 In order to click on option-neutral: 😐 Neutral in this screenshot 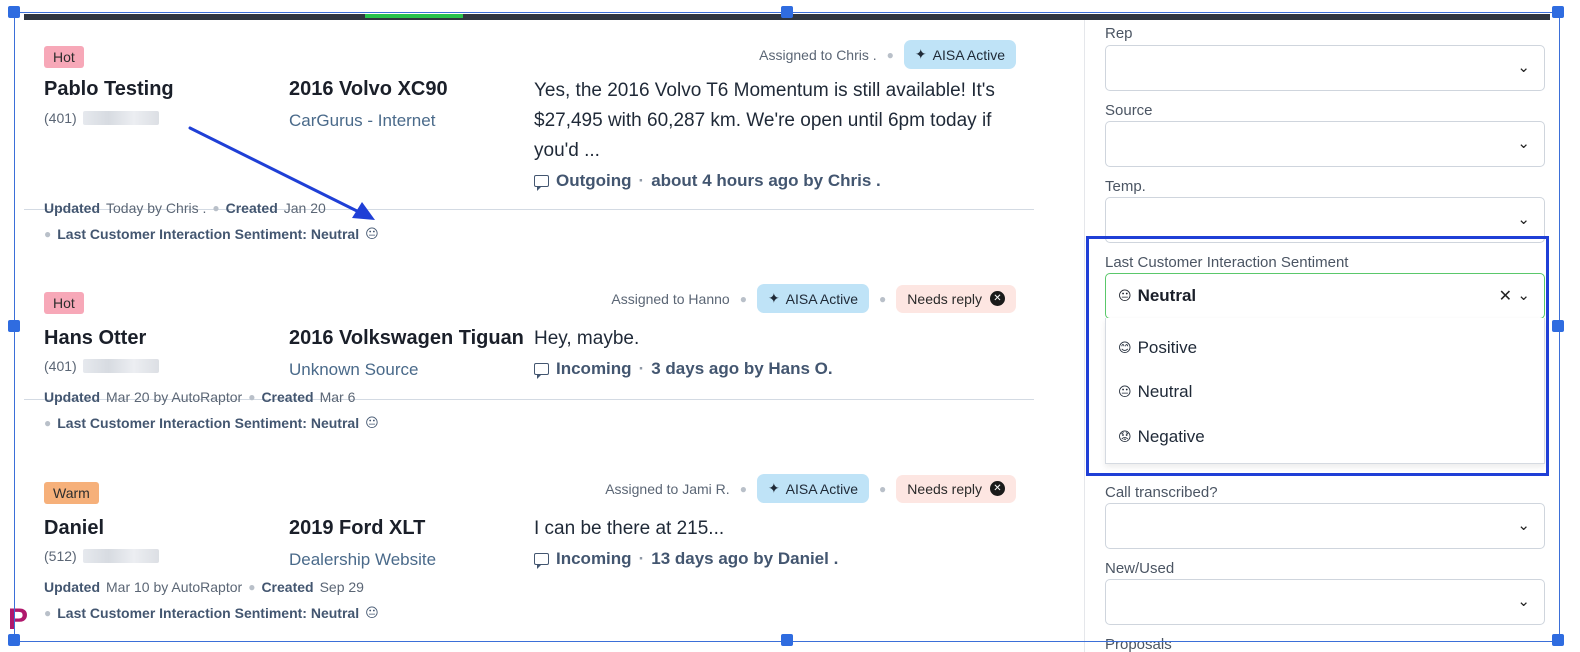, I will do `click(1155, 392)`.